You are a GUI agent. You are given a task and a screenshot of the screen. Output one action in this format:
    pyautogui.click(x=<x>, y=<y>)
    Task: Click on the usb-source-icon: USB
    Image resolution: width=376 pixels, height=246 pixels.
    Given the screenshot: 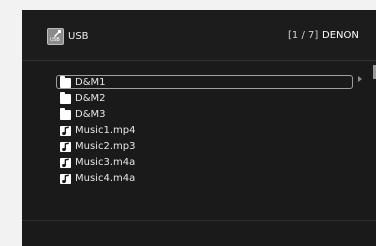 What is the action you would take?
    pyautogui.click(x=55, y=36)
    